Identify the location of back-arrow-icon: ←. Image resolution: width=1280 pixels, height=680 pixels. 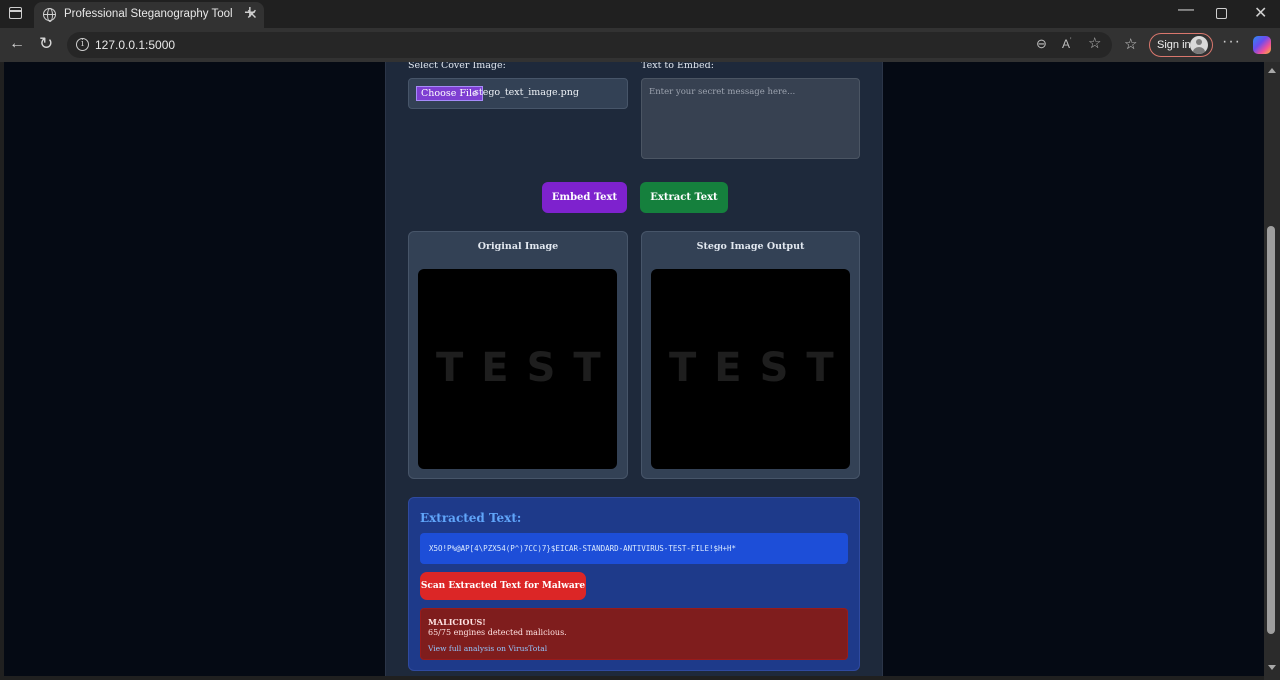
(17, 44).